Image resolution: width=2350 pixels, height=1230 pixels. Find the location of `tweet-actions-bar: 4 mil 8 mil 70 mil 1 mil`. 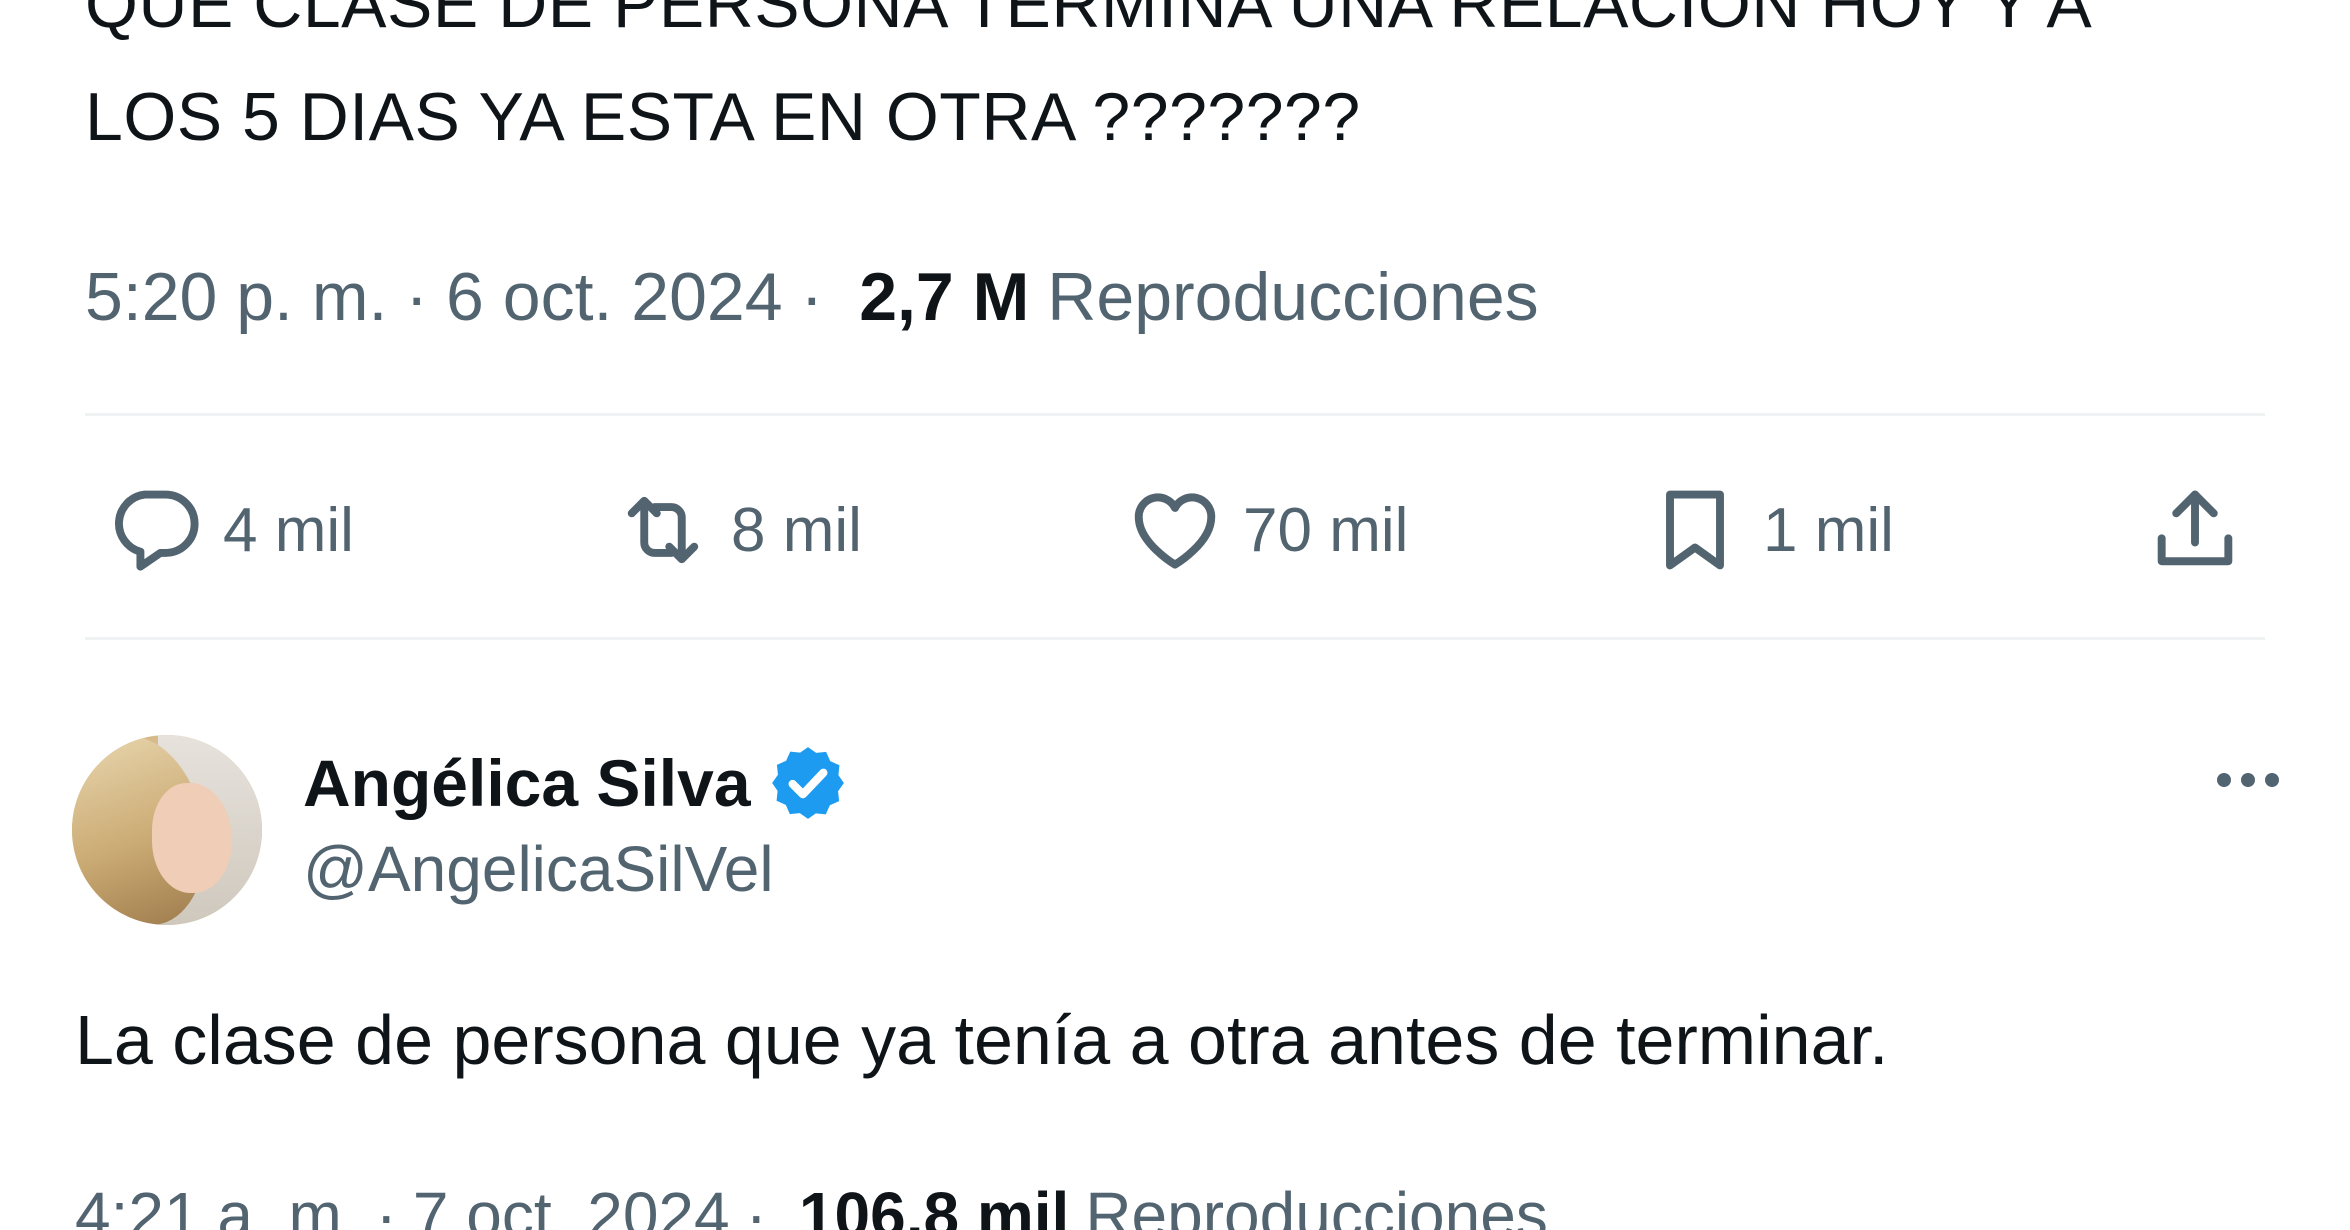

tweet-actions-bar: 4 mil 8 mil 70 mil 1 mil is located at coordinates (1175, 530).